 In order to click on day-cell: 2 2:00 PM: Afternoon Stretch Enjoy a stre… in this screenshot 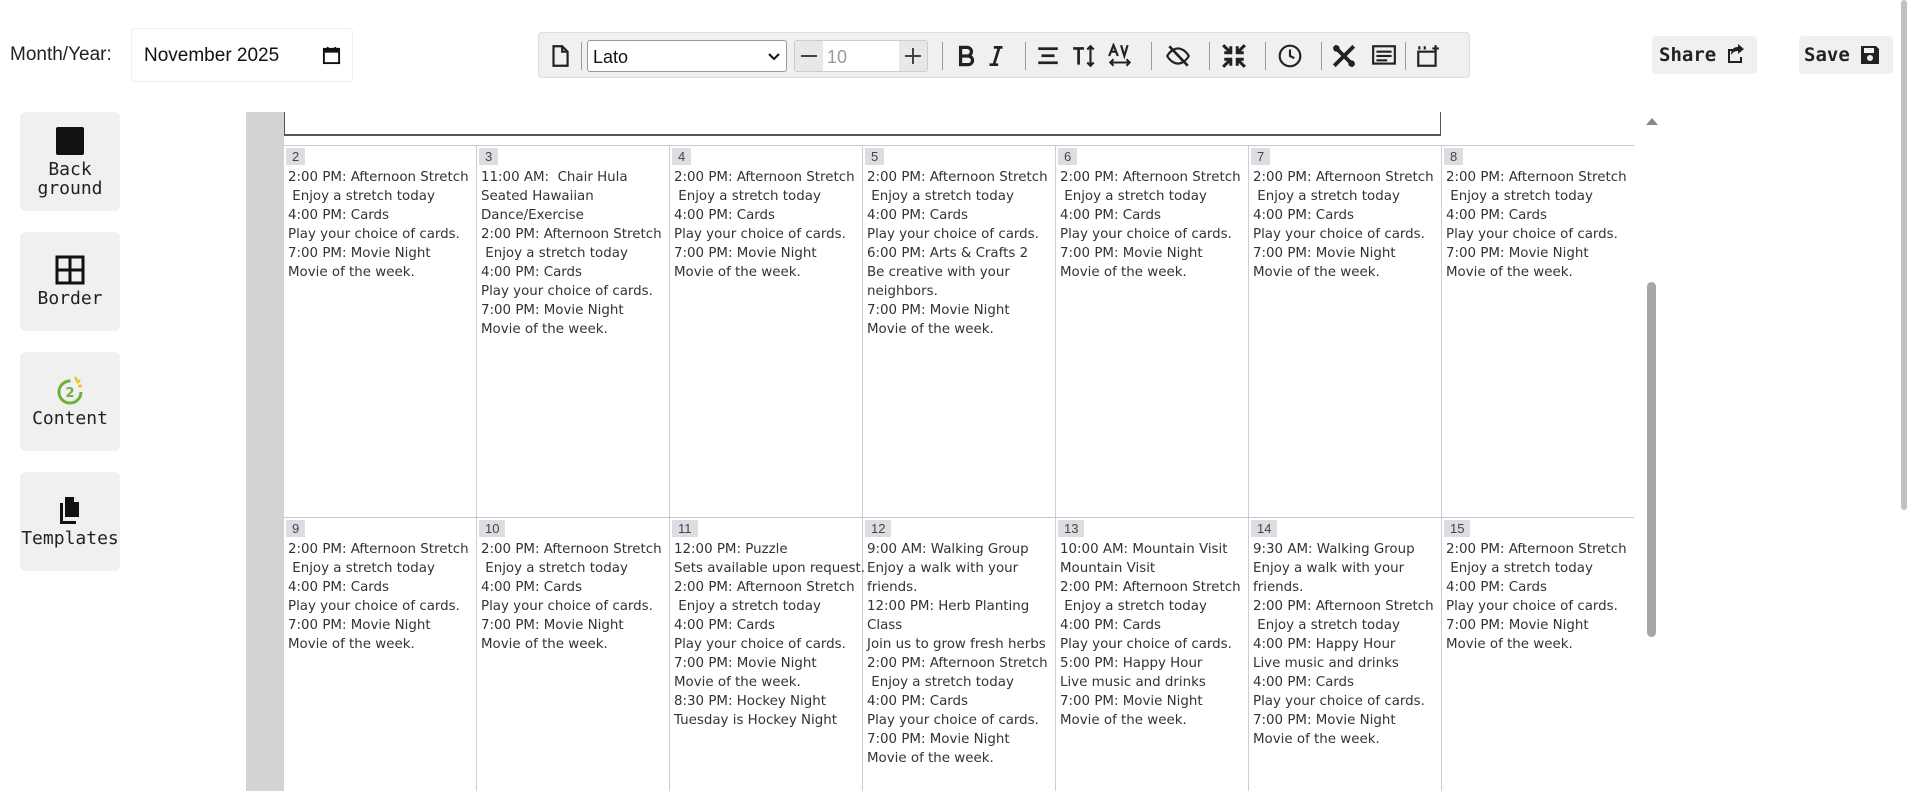, I will do `click(380, 331)`.